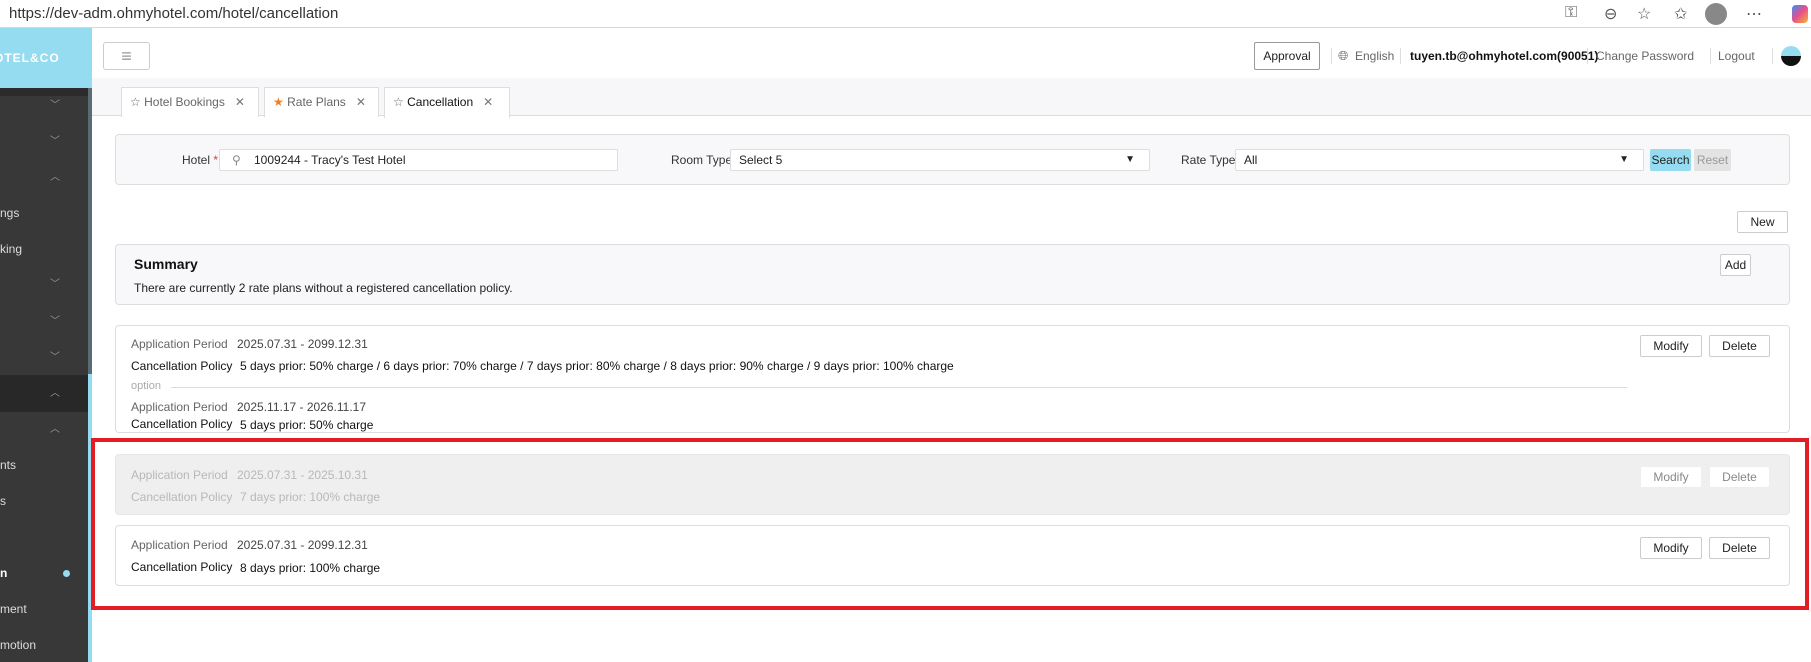 This screenshot has height=662, width=1811. What do you see at coordinates (1680, 14) in the screenshot?
I see `favorites-icon: ✩` at bounding box center [1680, 14].